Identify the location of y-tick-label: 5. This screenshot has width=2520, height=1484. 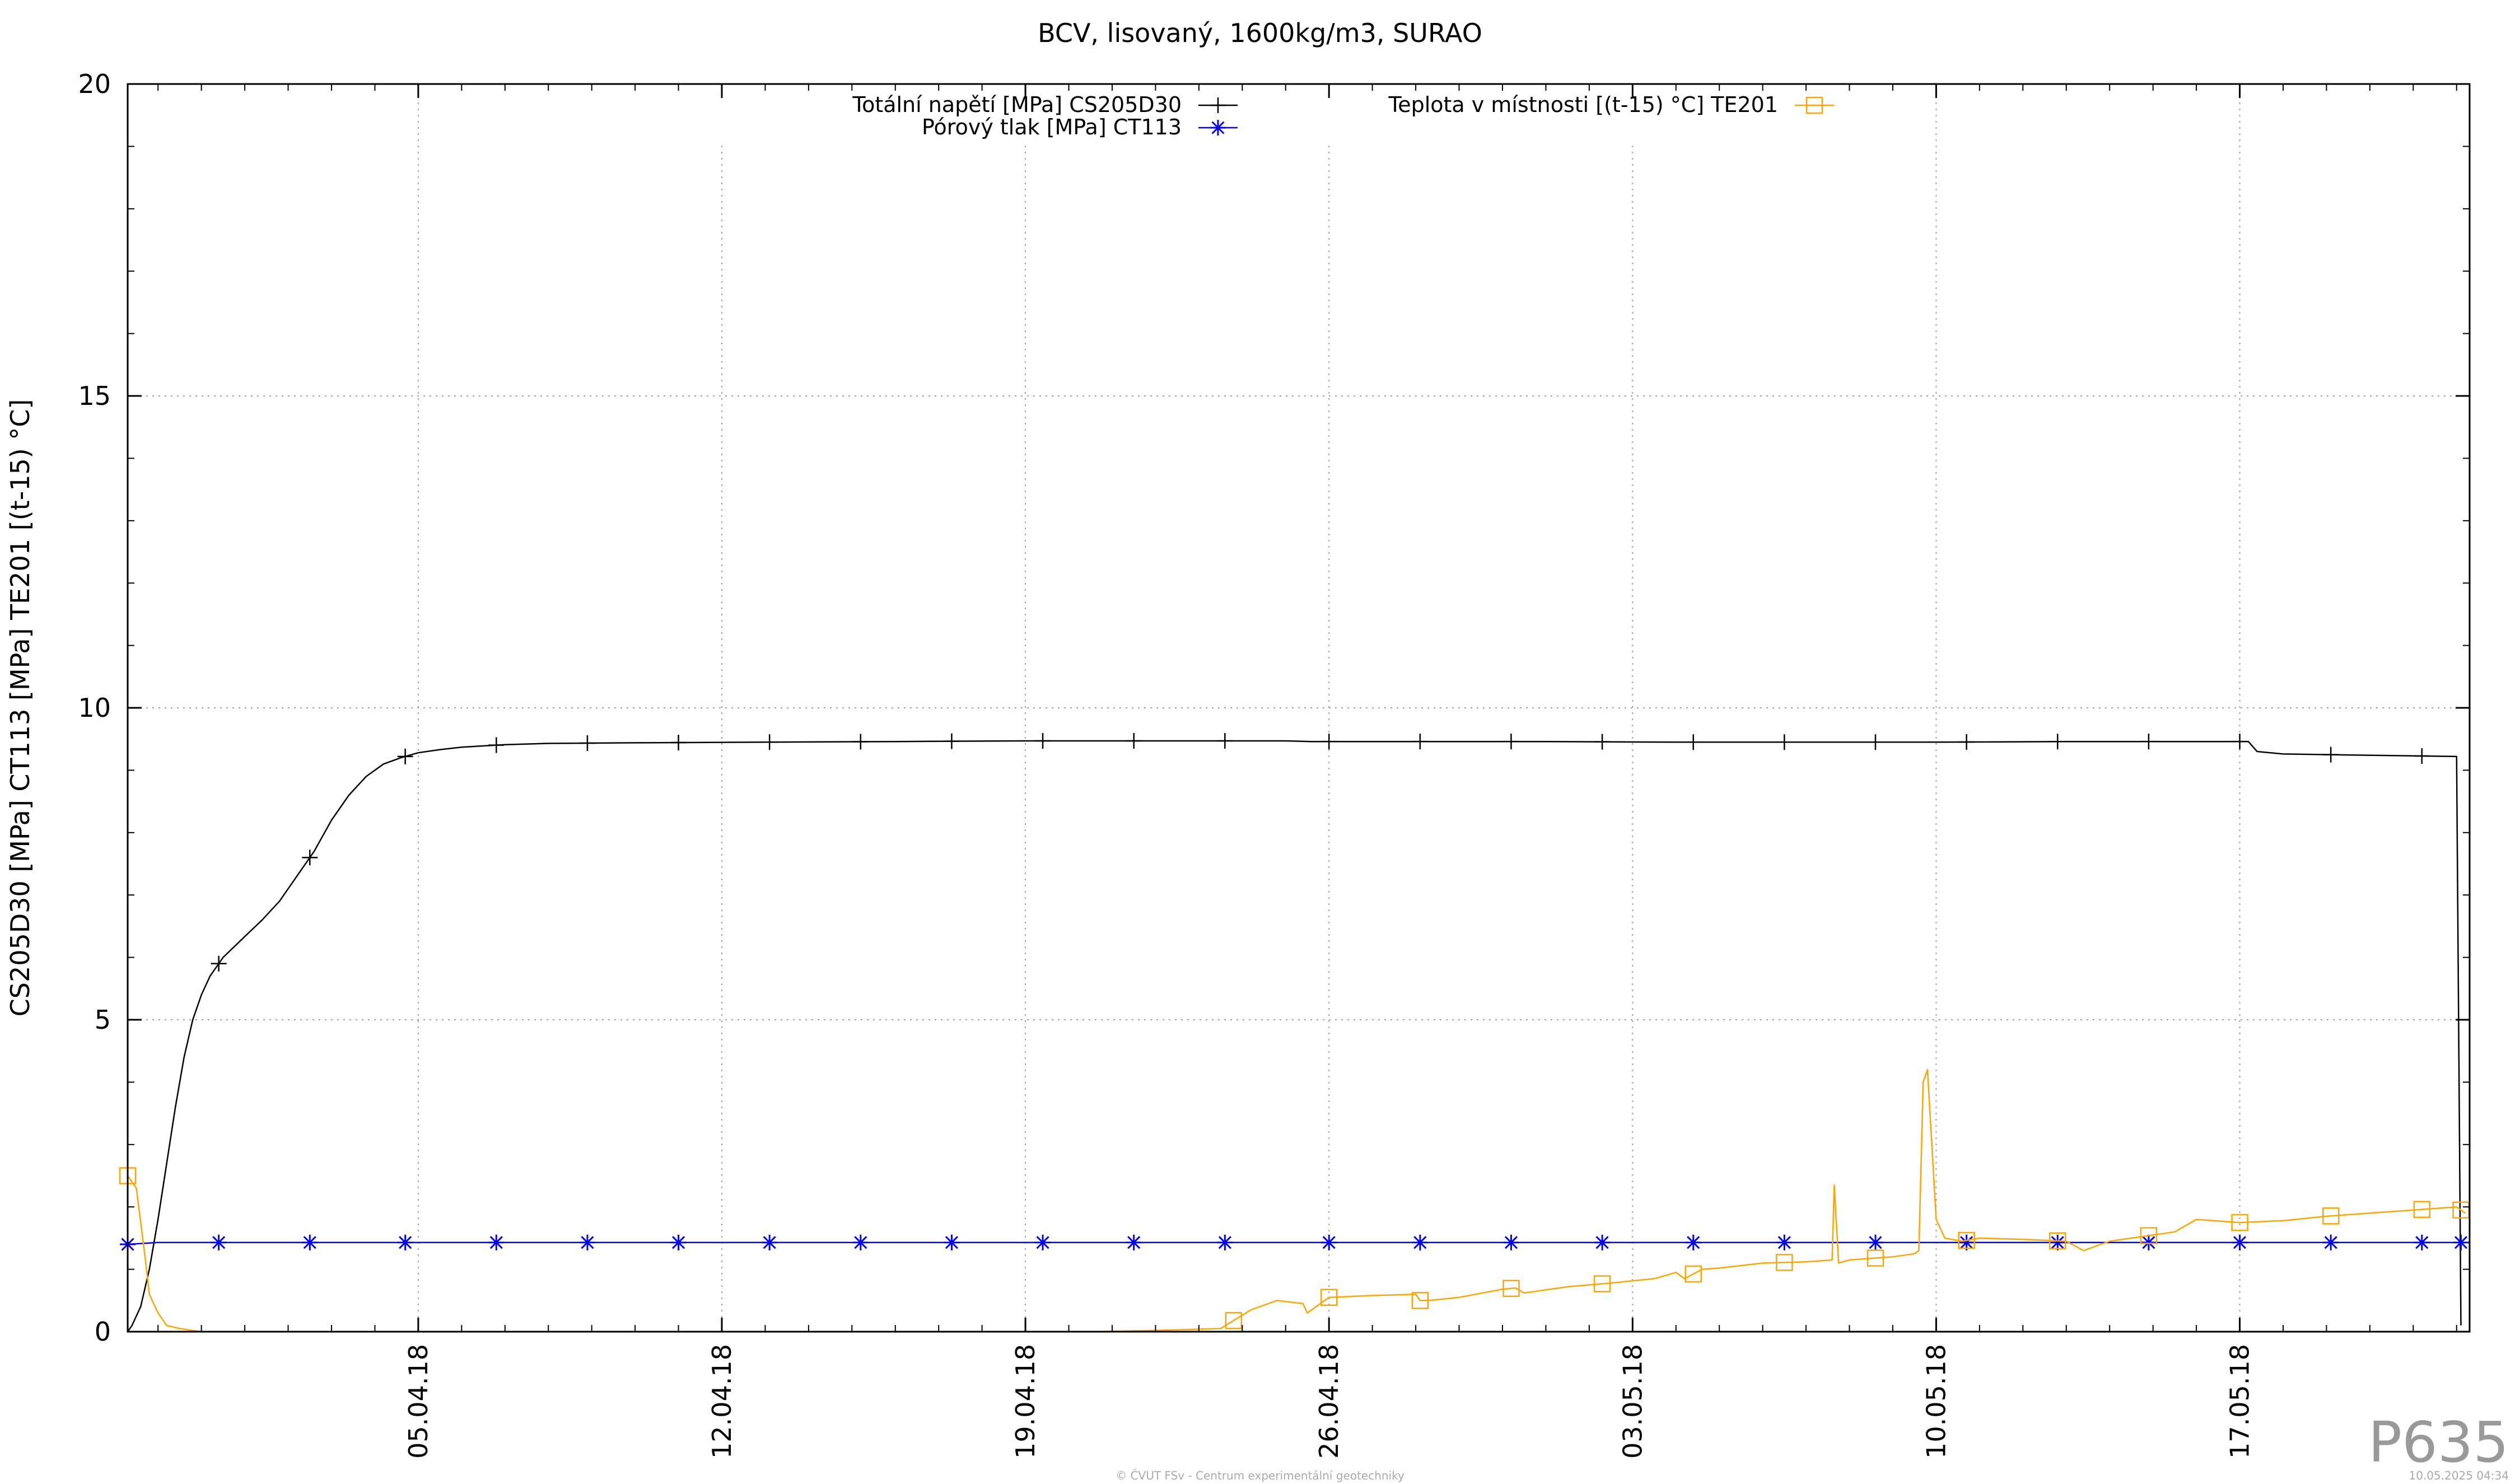
(103, 1020).